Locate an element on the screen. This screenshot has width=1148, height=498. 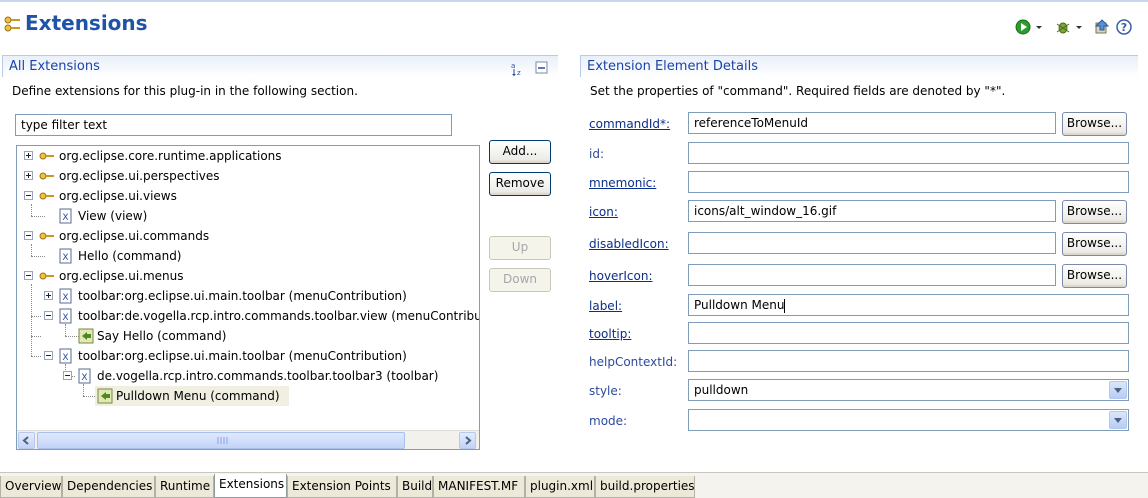
tab-runtime: Runtime is located at coordinates (184, 487).